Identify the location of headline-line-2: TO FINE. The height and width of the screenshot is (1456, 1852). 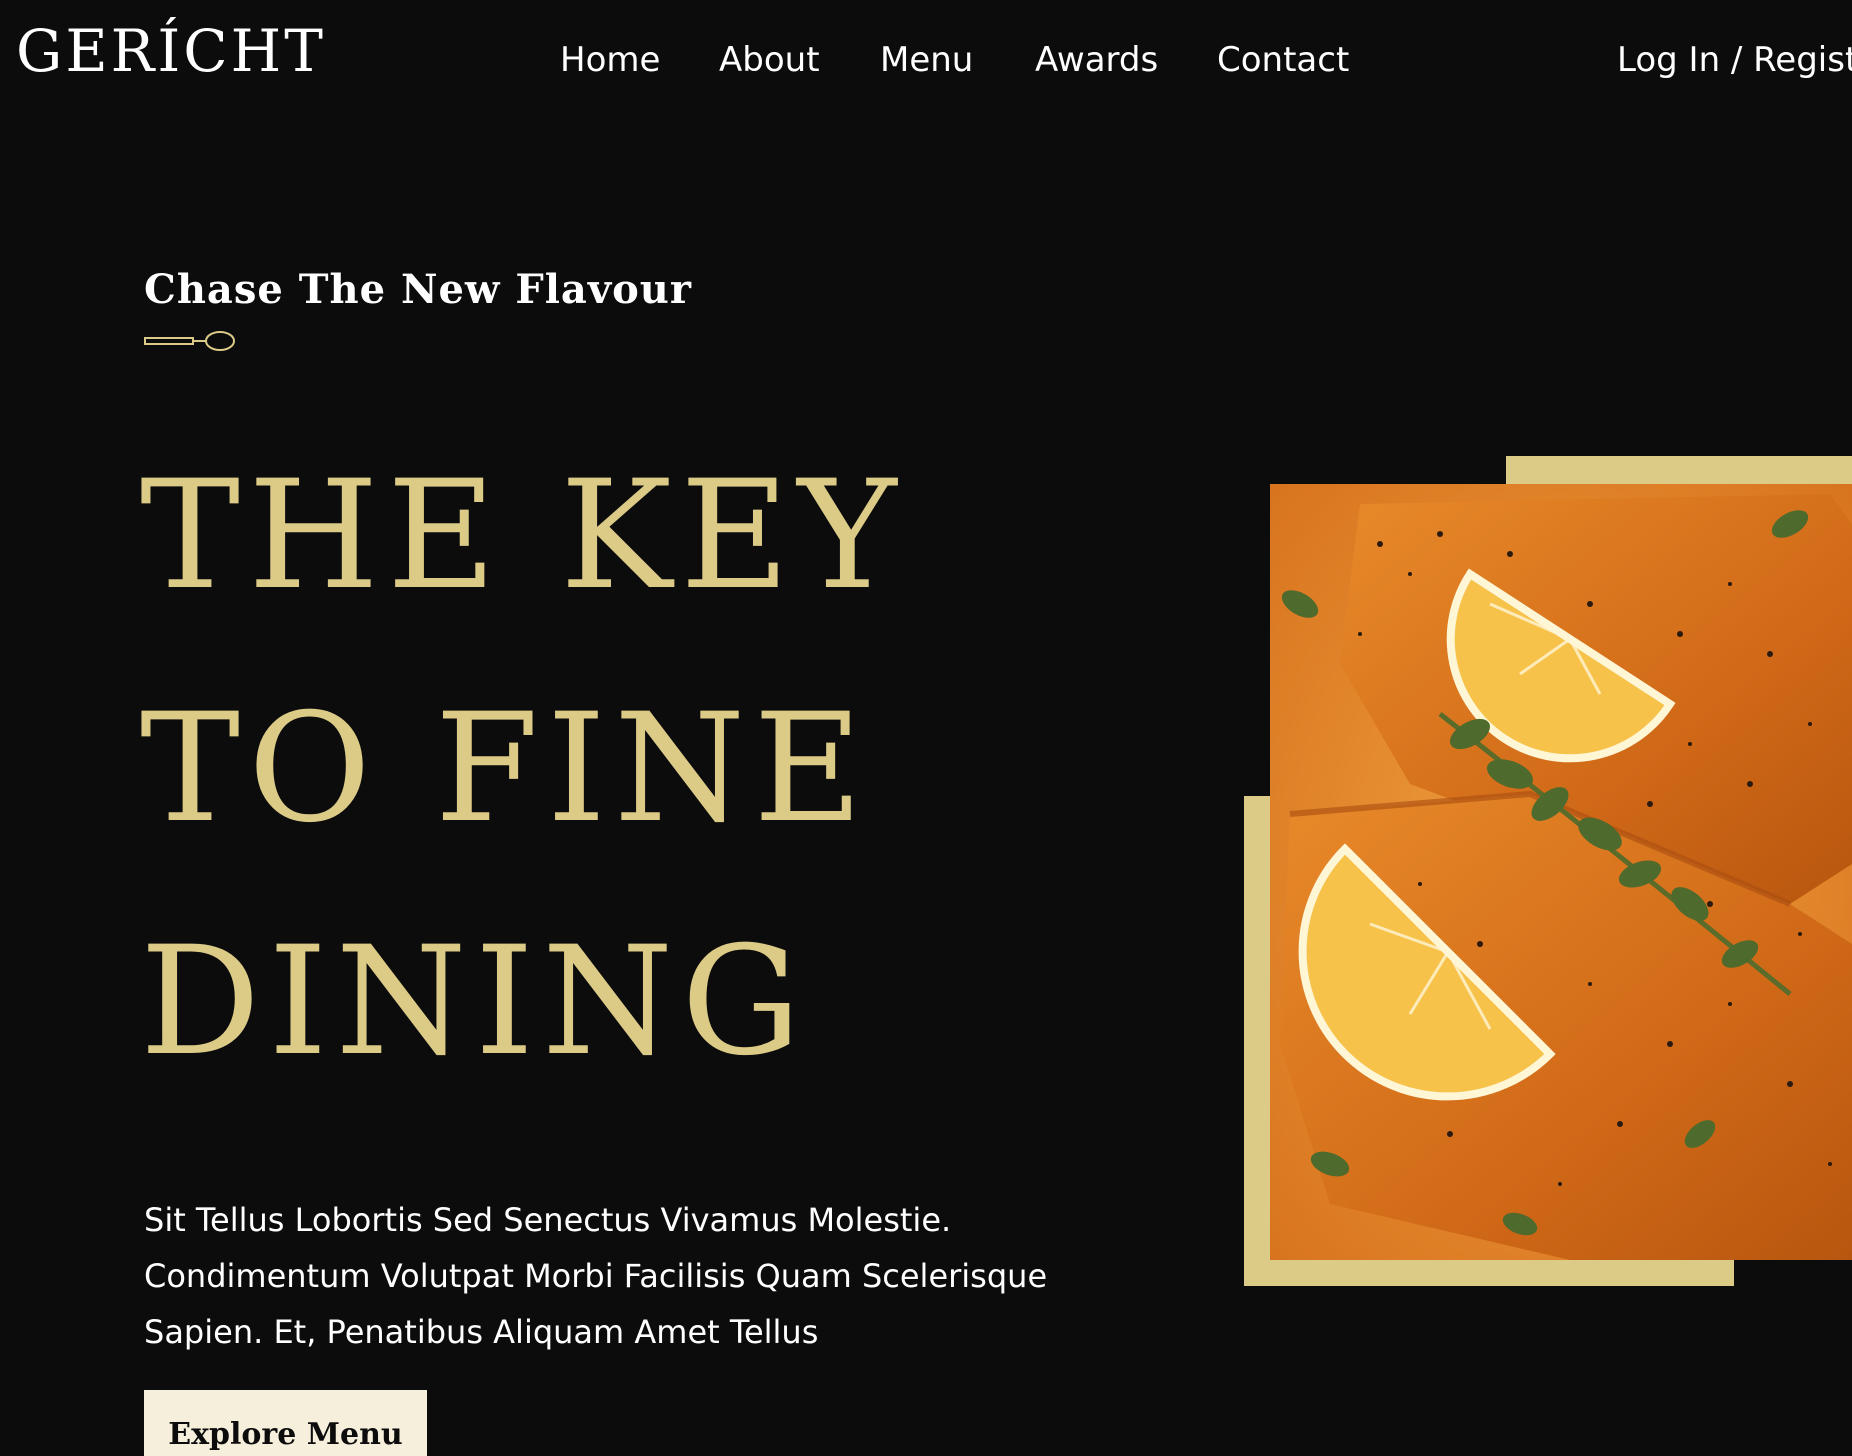
(505, 769).